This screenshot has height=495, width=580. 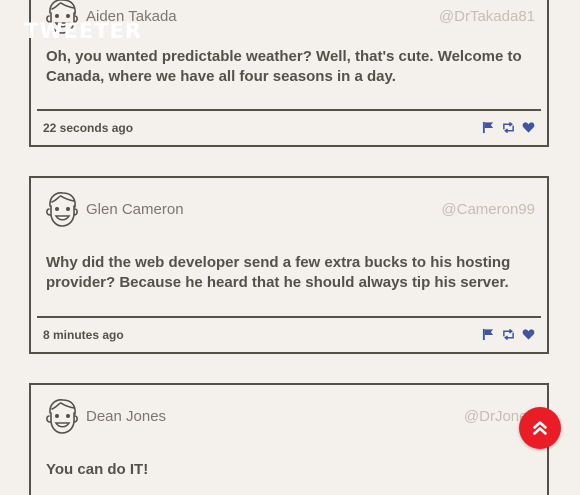 I want to click on double-chevron-up-icon, so click(x=540, y=428).